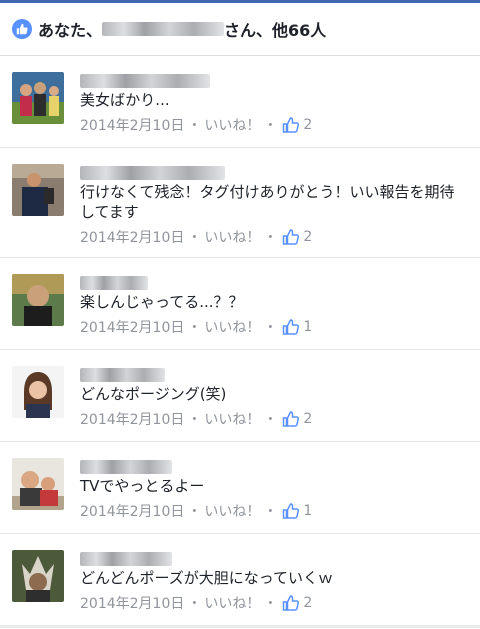 The image size is (480, 629). I want to click on likes-summary-header: あなた、 さん、他66人, so click(240, 29).